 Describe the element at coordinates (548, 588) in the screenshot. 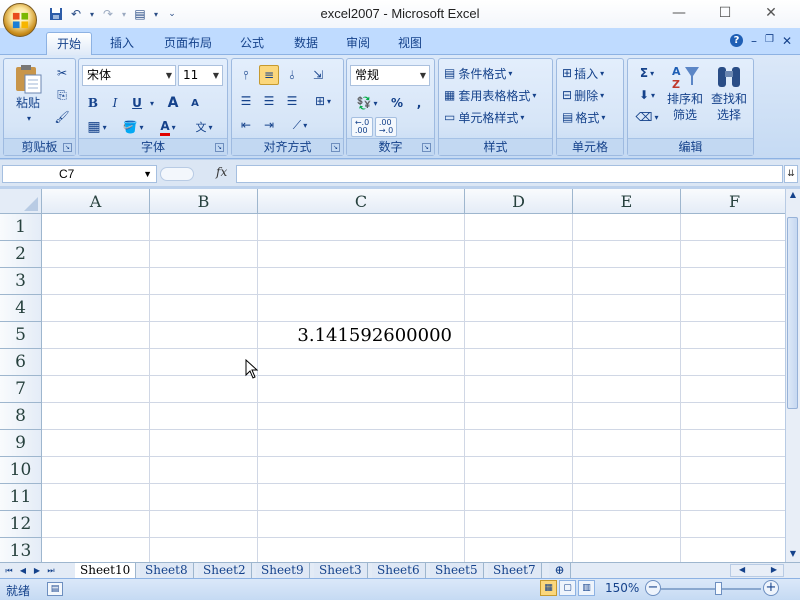

I see `normal-view-icon: ▦` at that location.